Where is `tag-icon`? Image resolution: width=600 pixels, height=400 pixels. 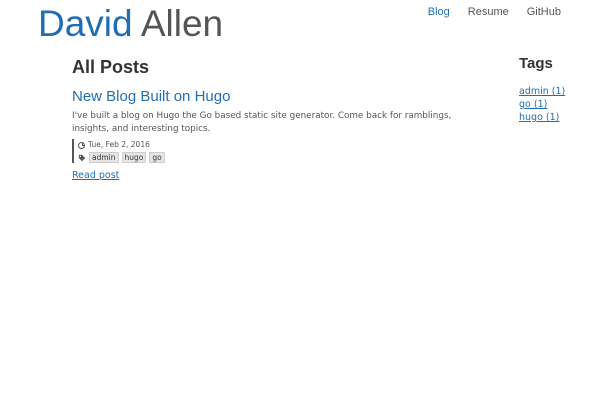 tag-icon is located at coordinates (82, 157).